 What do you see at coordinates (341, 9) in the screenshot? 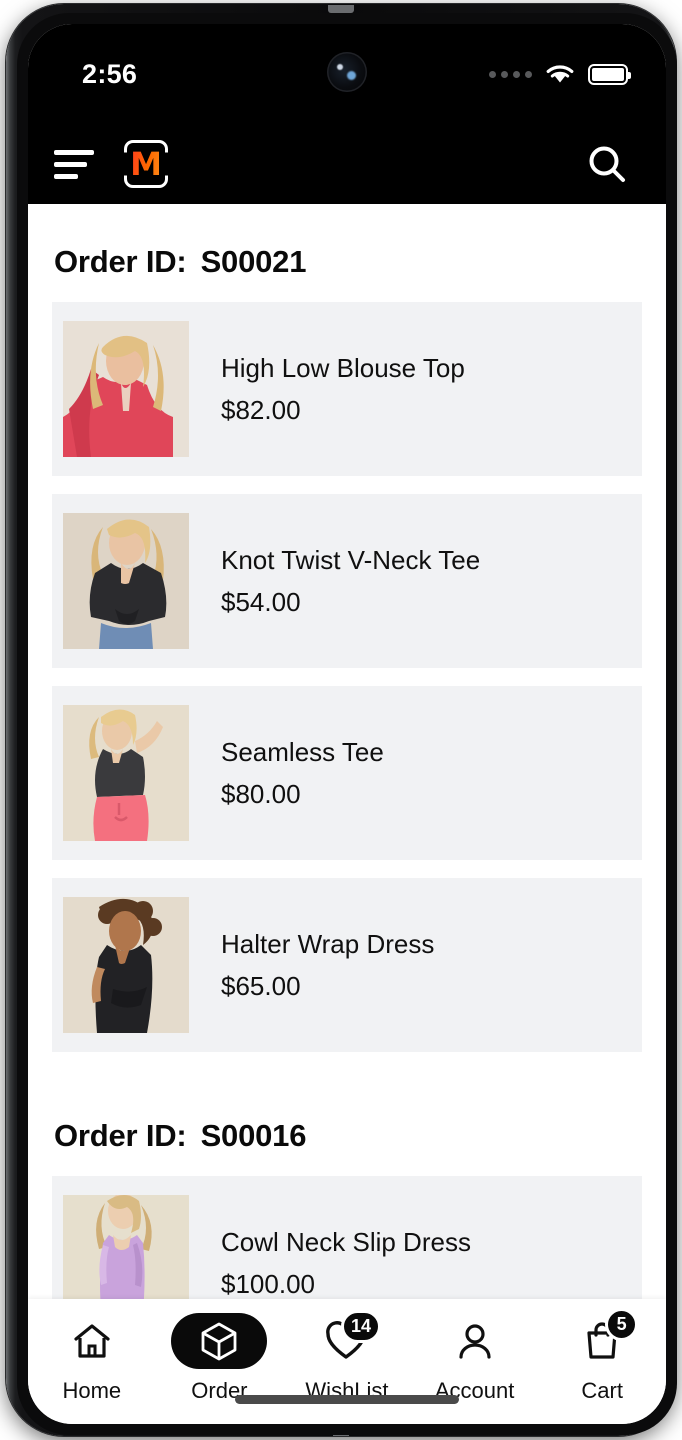
I see `earpiece-slit` at bounding box center [341, 9].